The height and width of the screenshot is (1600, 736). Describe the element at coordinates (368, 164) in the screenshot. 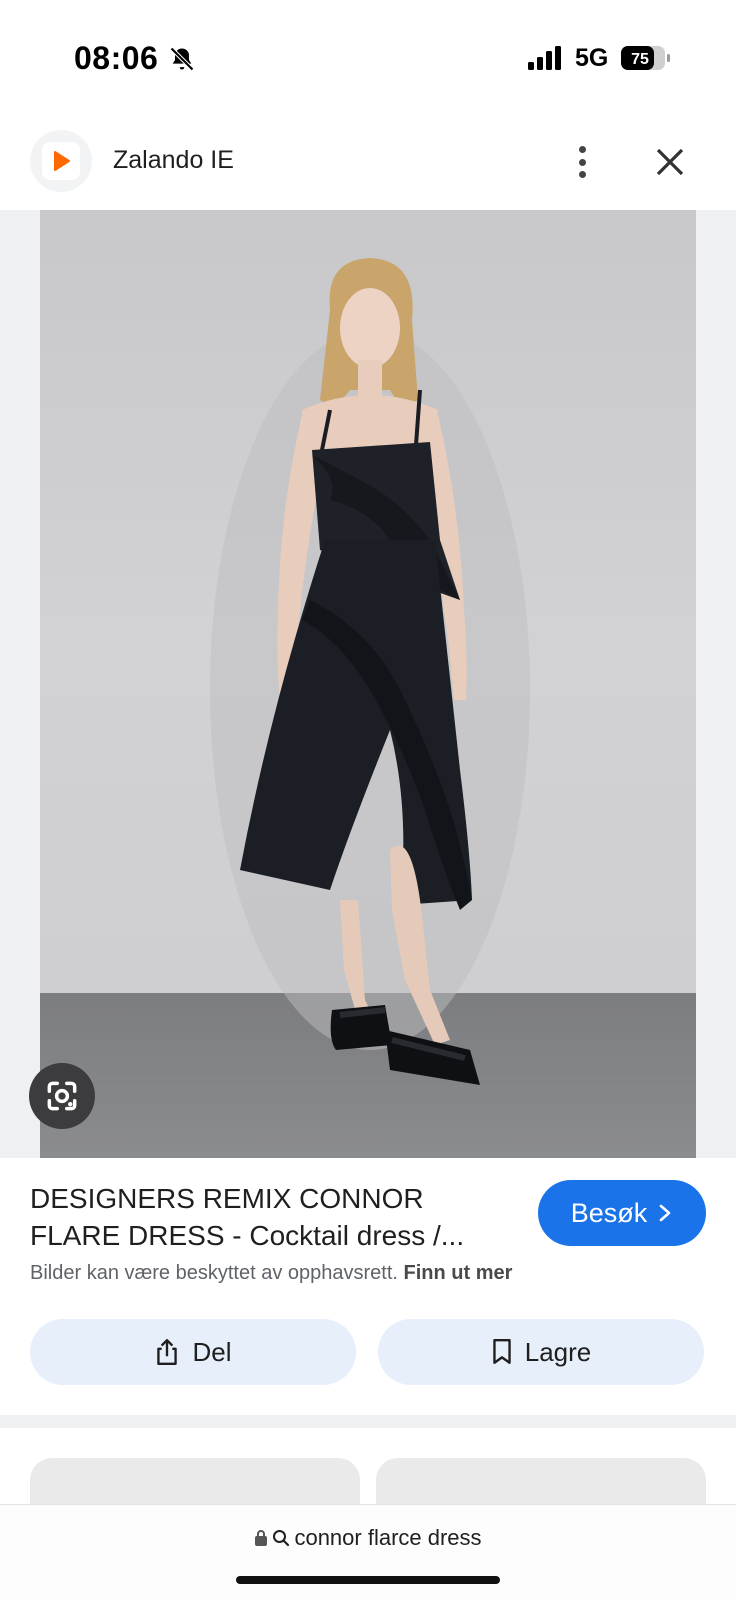

I see `app-header: Zalando IE` at that location.